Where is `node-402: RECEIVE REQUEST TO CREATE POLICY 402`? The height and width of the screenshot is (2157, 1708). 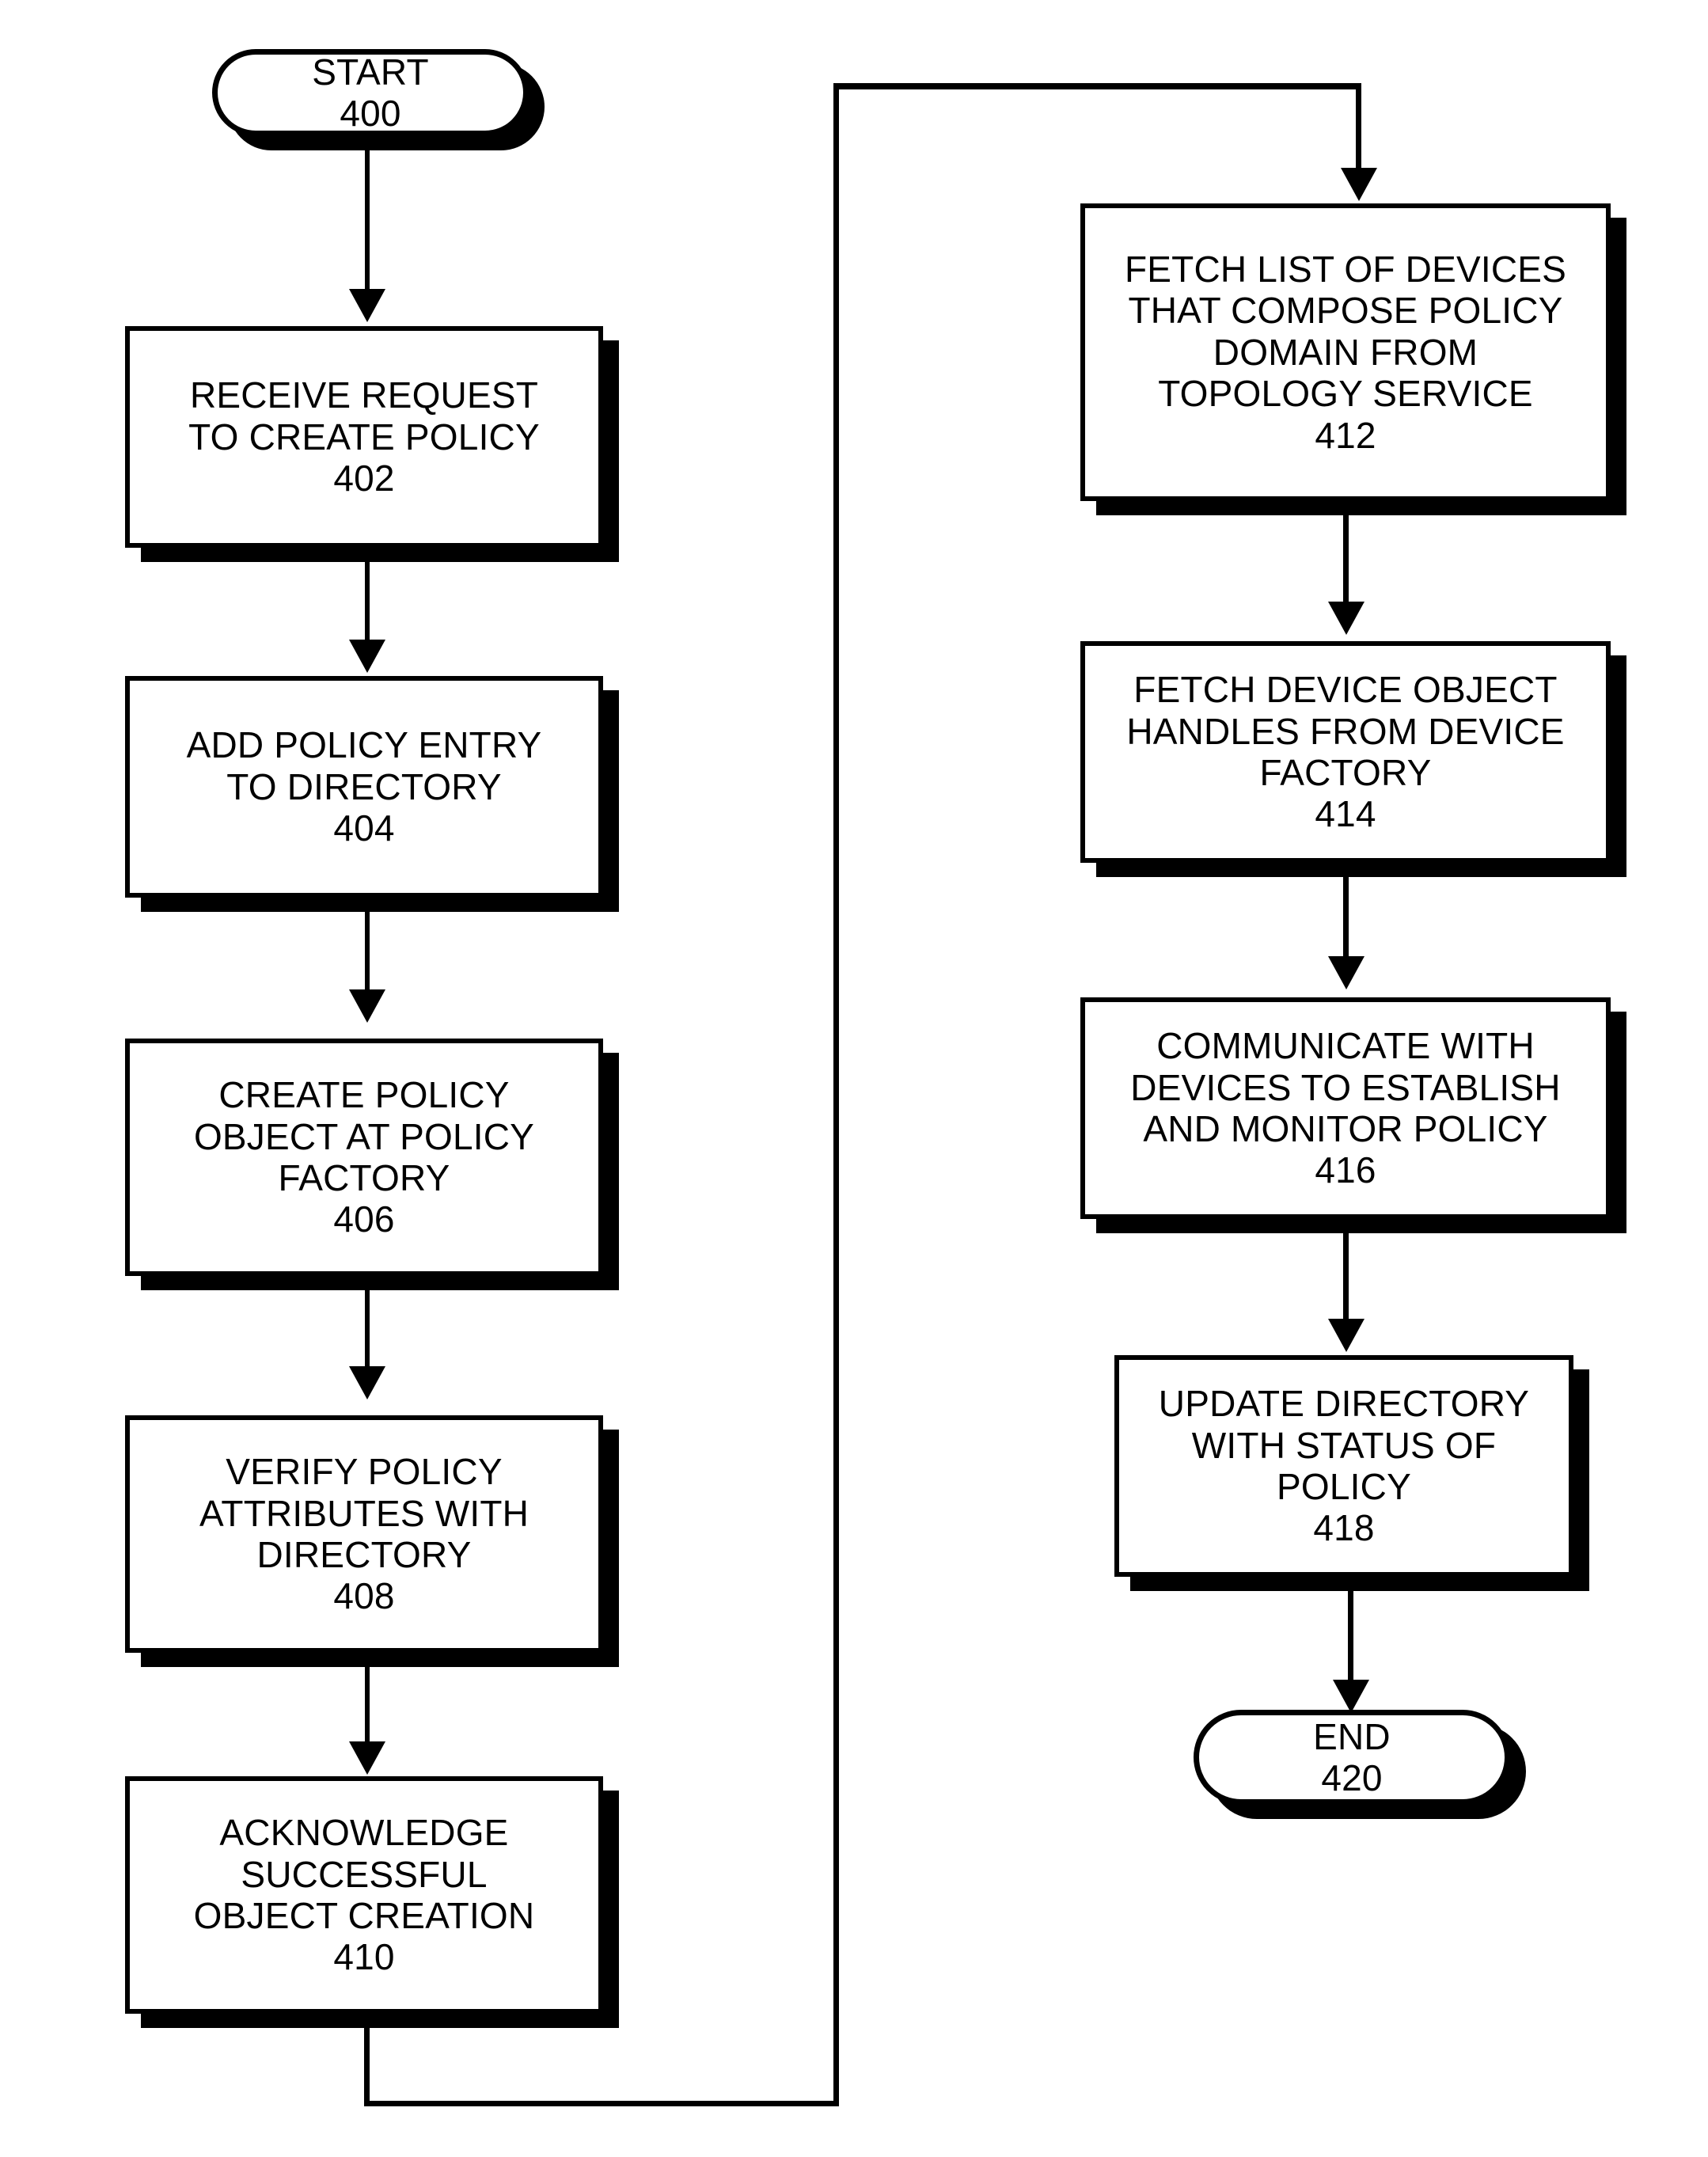 node-402: RECEIVE REQUEST TO CREATE POLICY 402 is located at coordinates (364, 437).